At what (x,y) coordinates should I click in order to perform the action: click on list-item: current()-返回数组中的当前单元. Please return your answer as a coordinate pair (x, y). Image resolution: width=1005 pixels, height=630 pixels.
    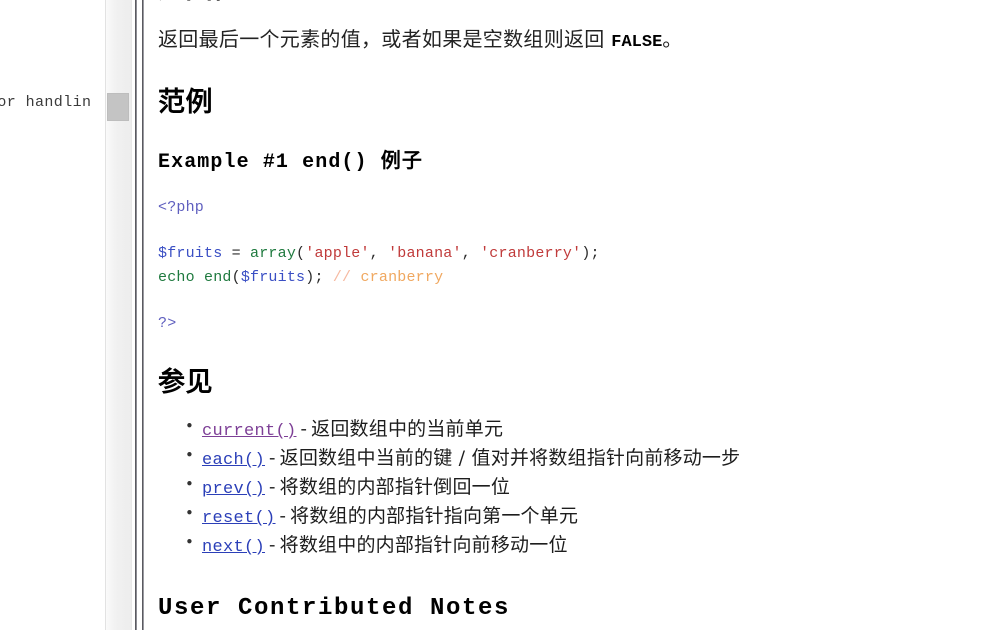
    Looking at the image, I should click on (595, 430).